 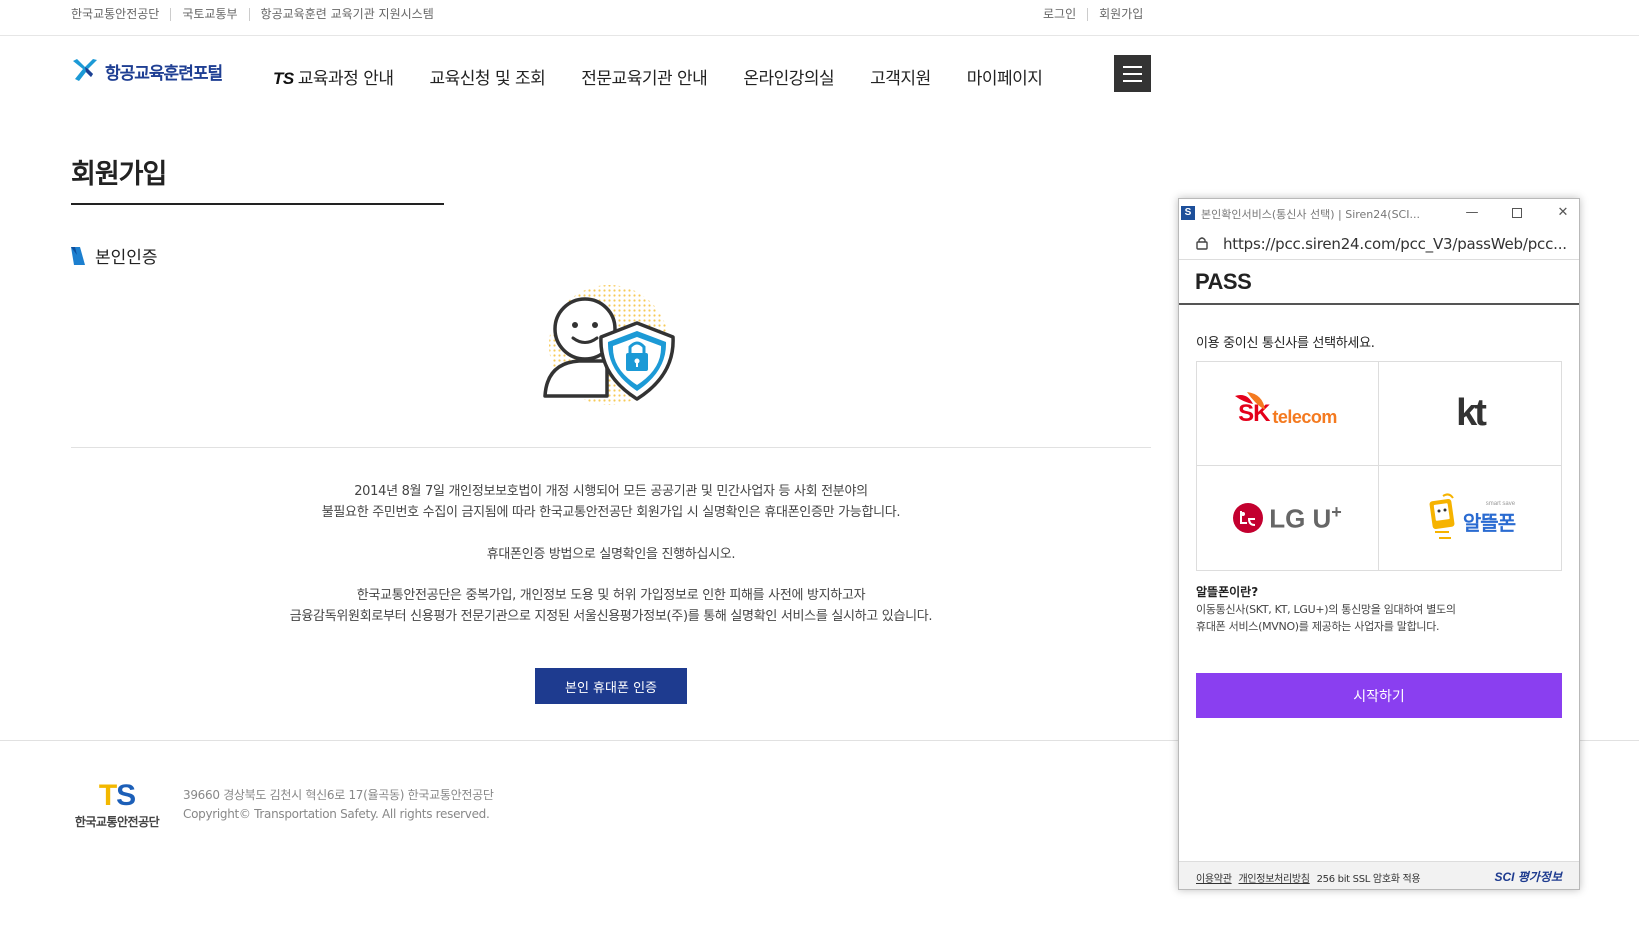 I want to click on lg-uplus-logo: LG U+, so click(x=1287, y=518).